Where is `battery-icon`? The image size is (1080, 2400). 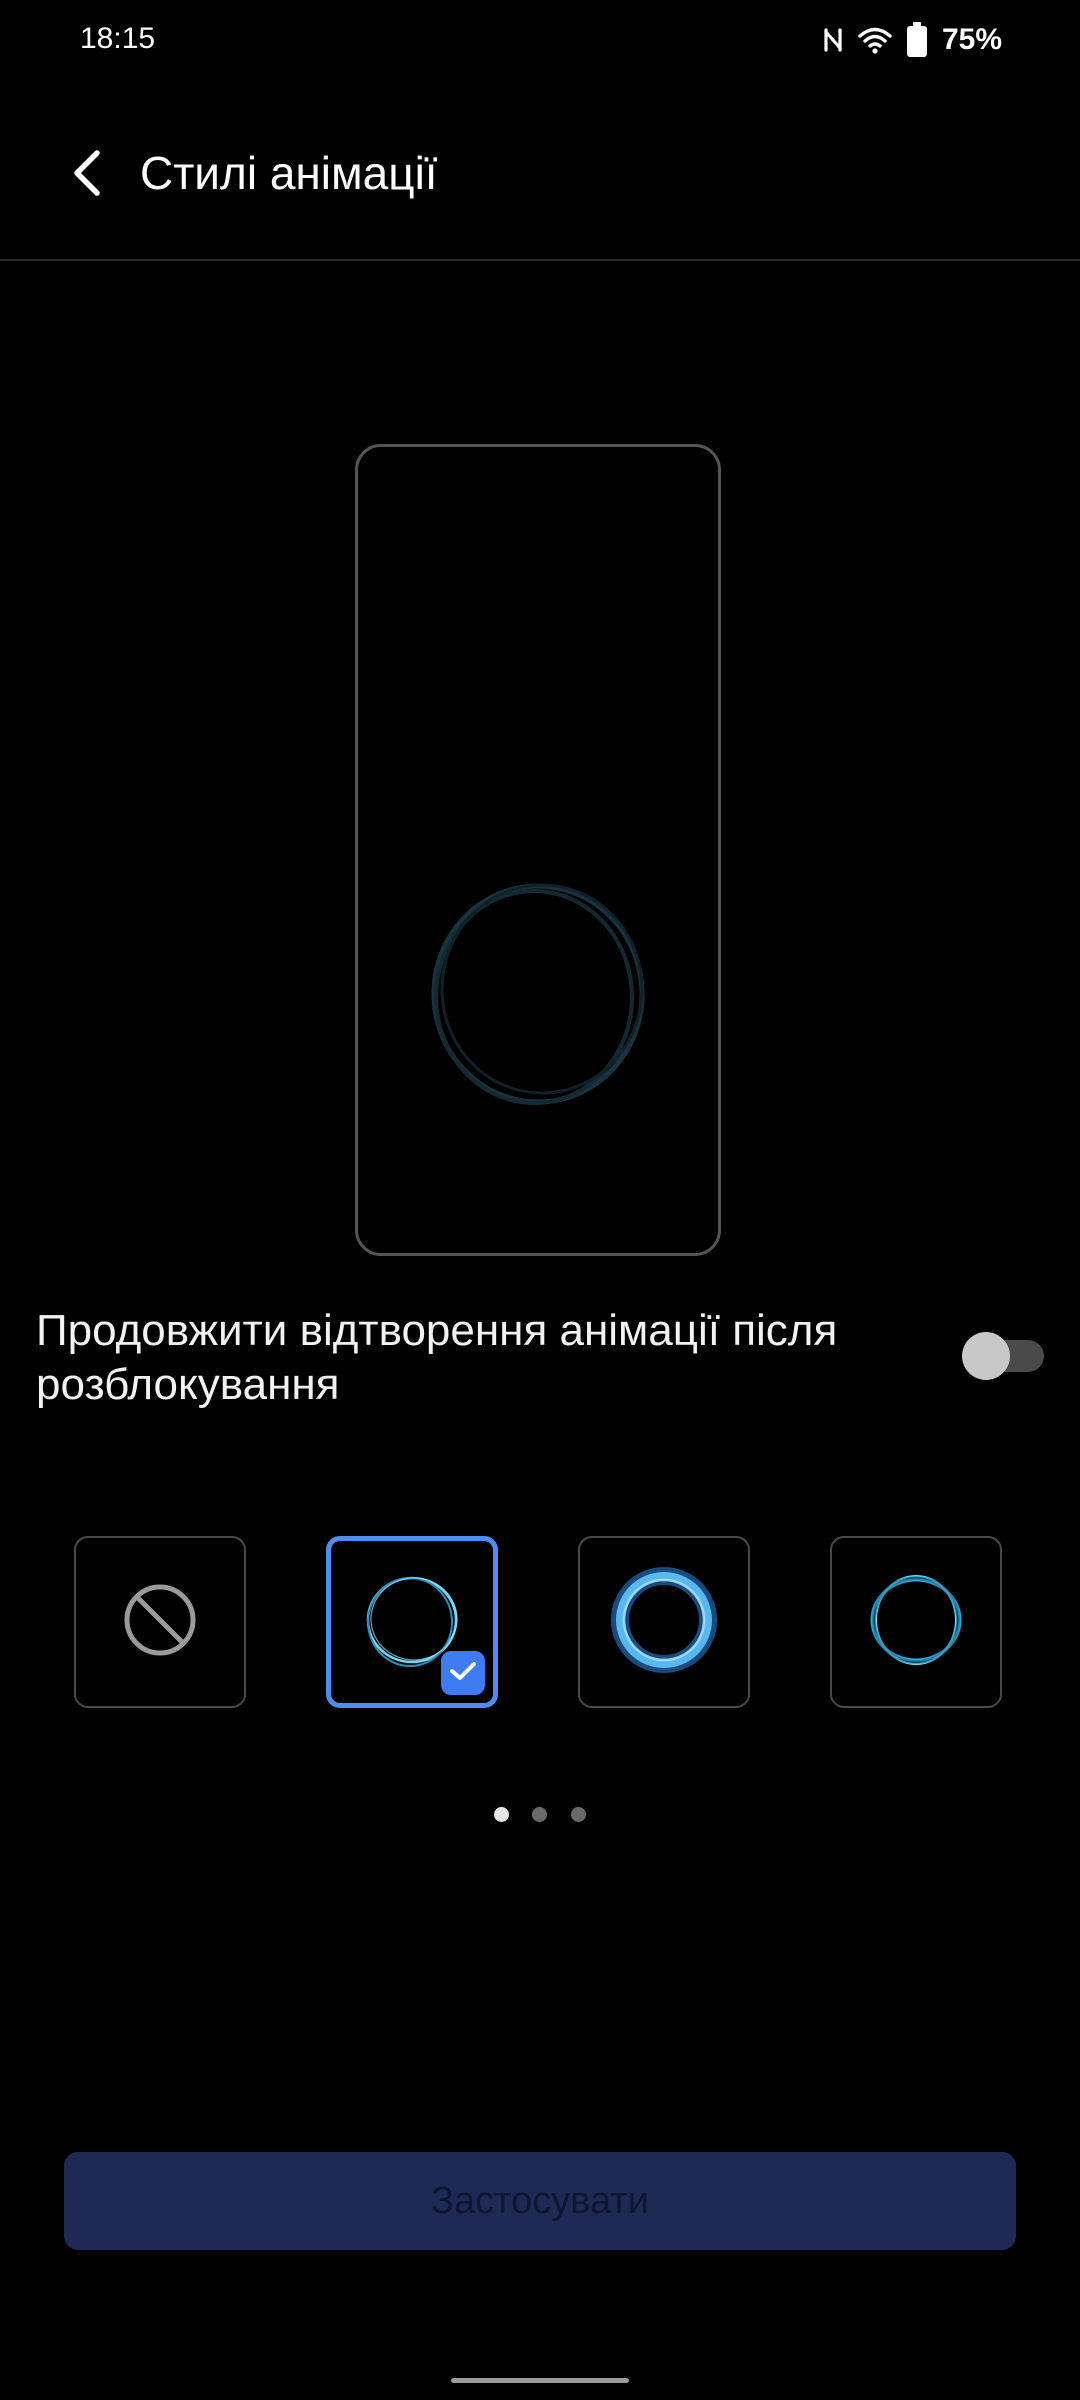
battery-icon is located at coordinates (917, 40).